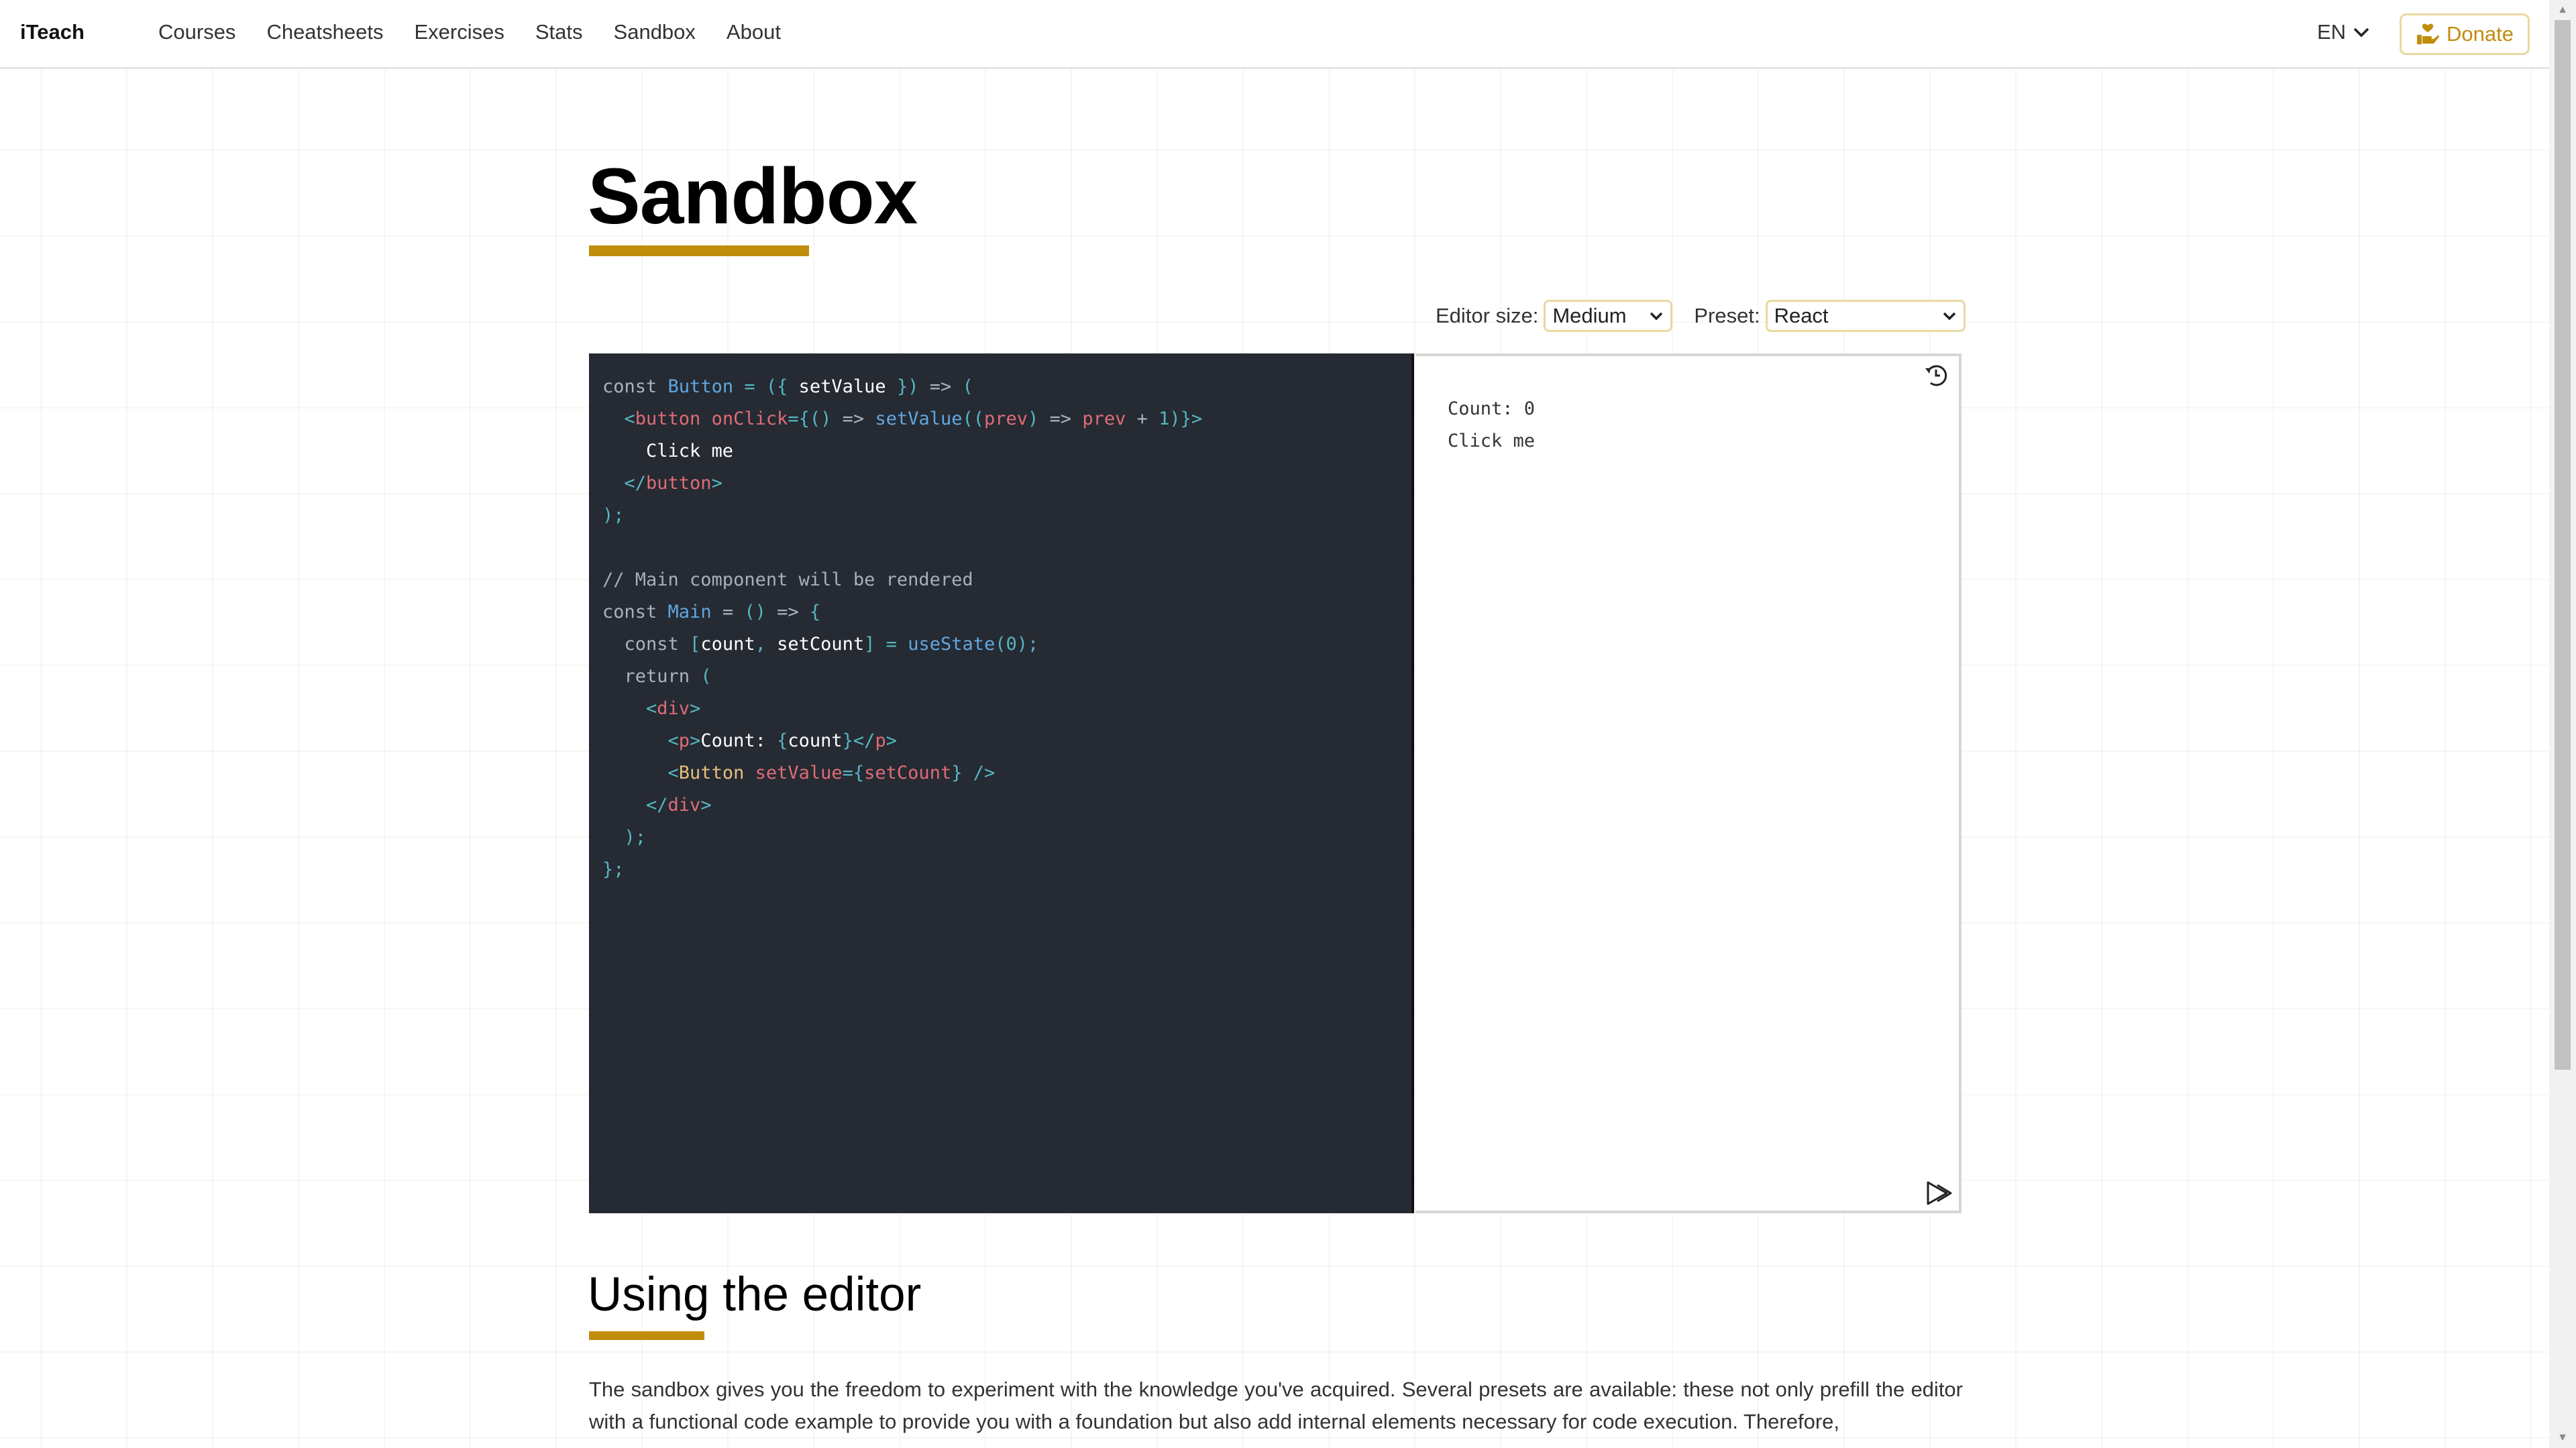 This screenshot has width=2576, height=1448. What do you see at coordinates (559, 32) in the screenshot?
I see `nav-link-stats: Stats` at bounding box center [559, 32].